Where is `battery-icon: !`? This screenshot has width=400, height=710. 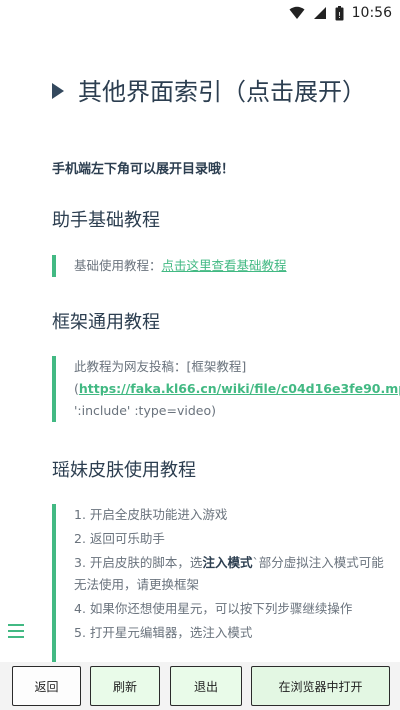 battery-icon: ! is located at coordinates (339, 12).